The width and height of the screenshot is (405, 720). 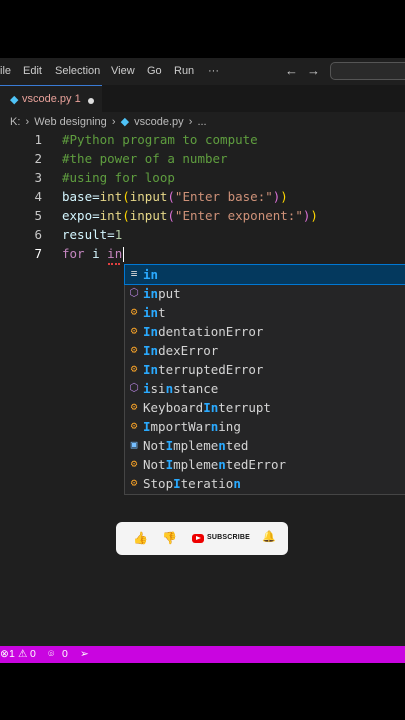 I want to click on suggestion-label: NotImplemented, so click(x=196, y=445).